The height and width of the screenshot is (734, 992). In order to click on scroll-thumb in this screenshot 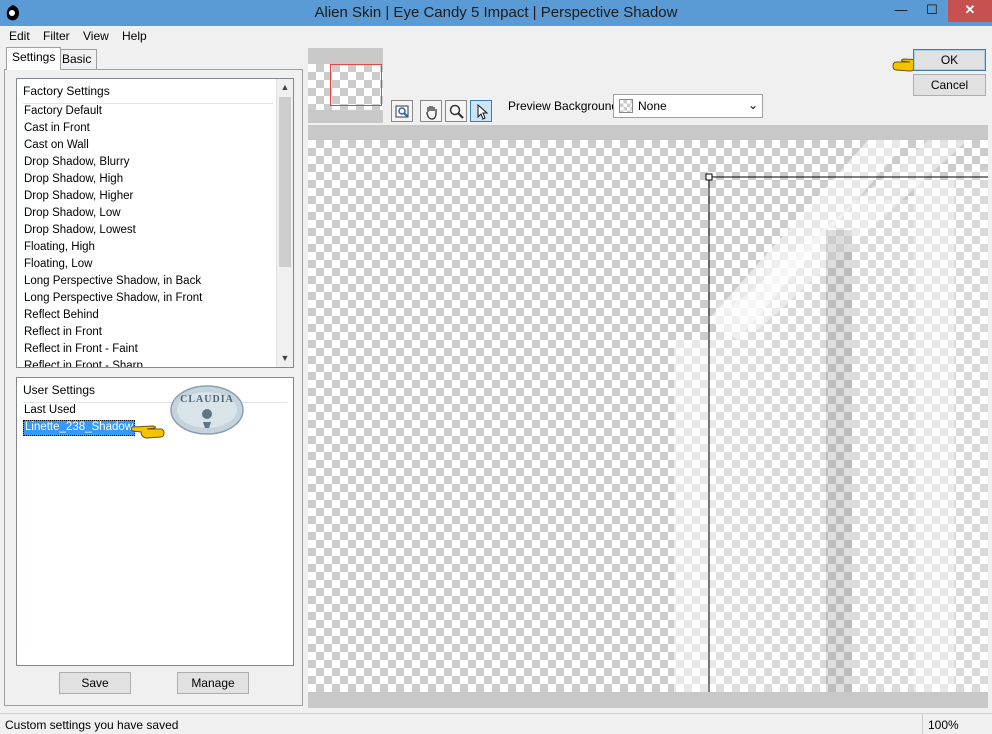, I will do `click(285, 182)`.